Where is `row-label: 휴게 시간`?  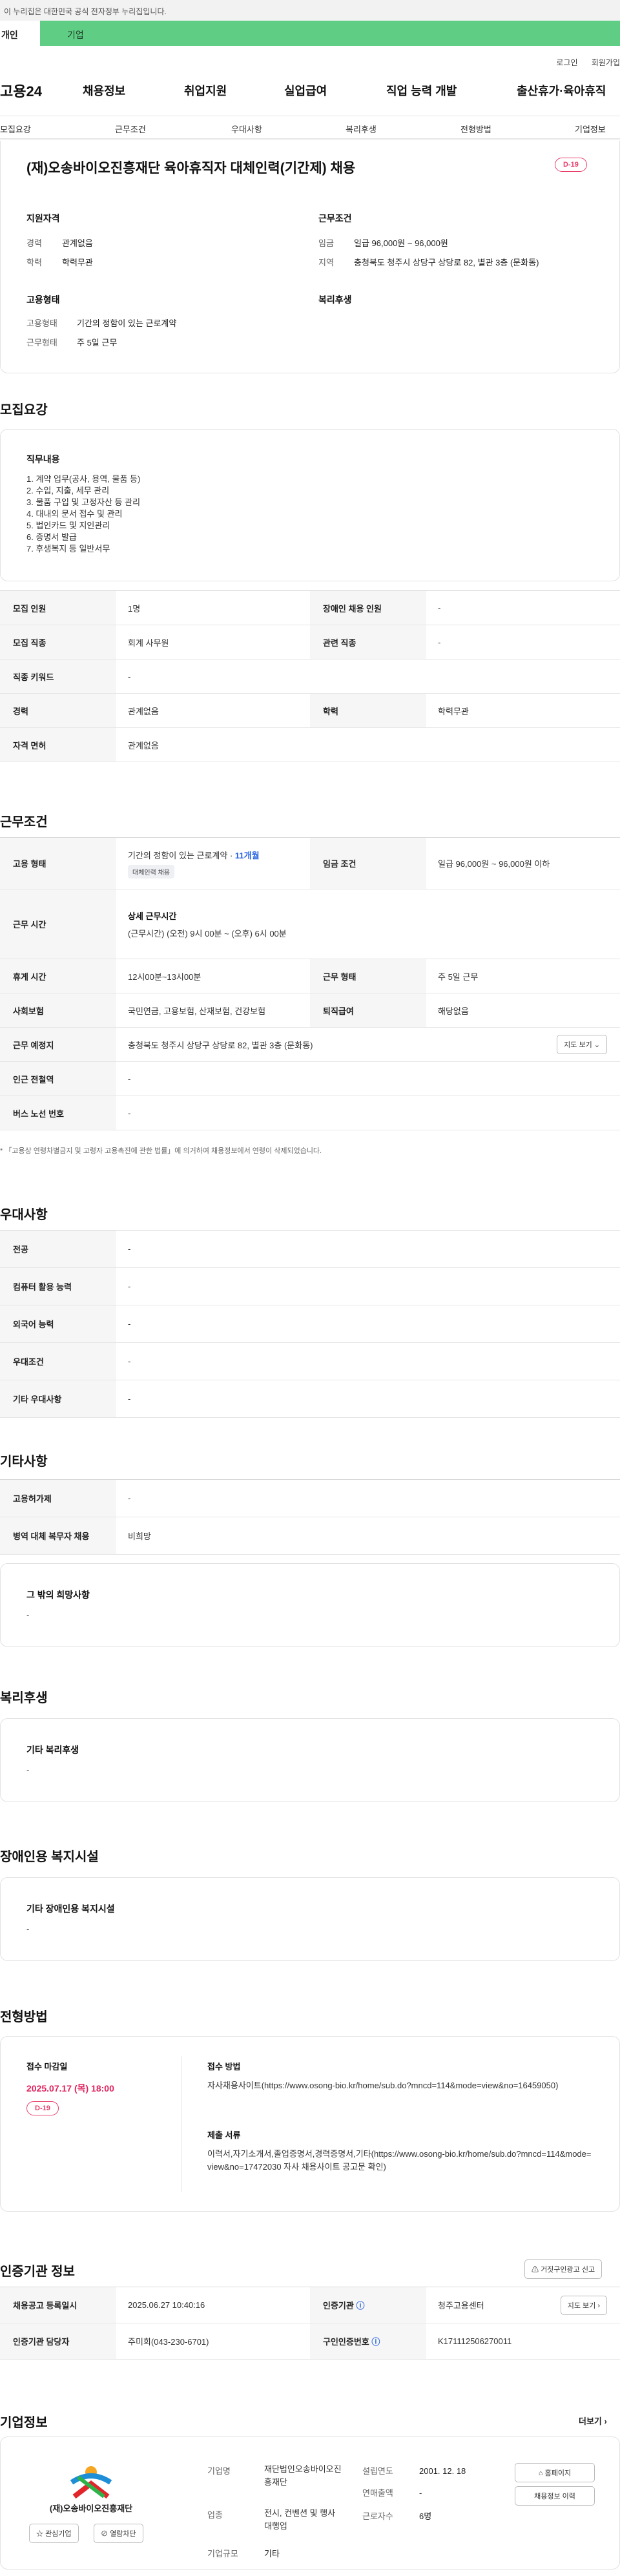
row-label: 휴게 시간 is located at coordinates (58, 976).